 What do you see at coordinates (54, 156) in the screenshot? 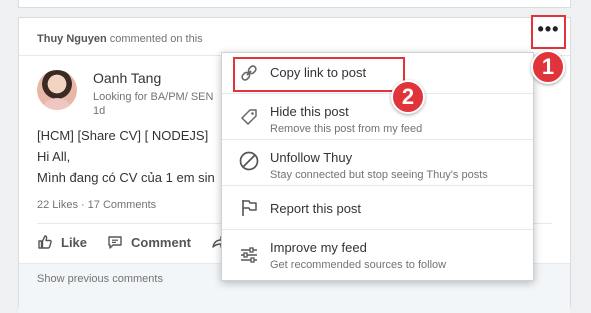
I see `post-text-line: Hi All,` at bounding box center [54, 156].